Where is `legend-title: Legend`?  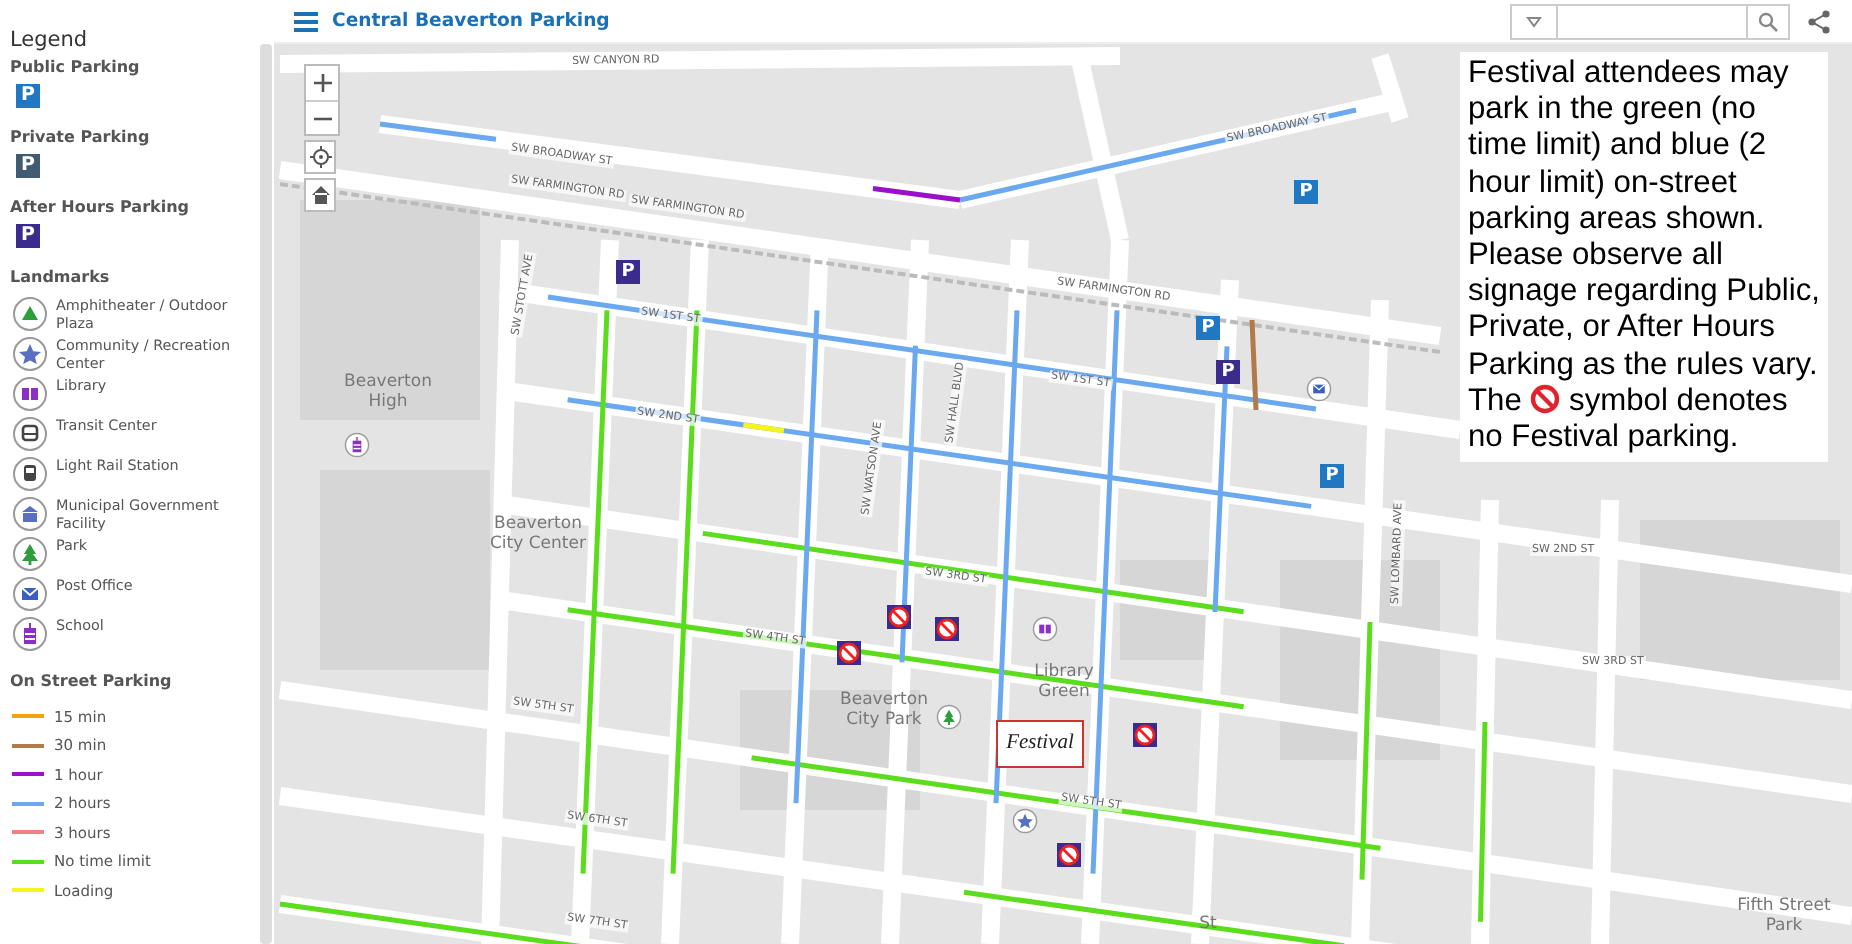 legend-title: Legend is located at coordinates (50, 40).